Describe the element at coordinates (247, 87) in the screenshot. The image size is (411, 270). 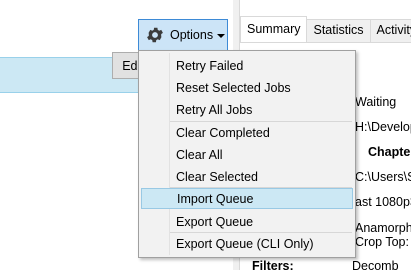
I see `menu-item-reset-selected-jobs: Reset Selected Jobs` at that location.